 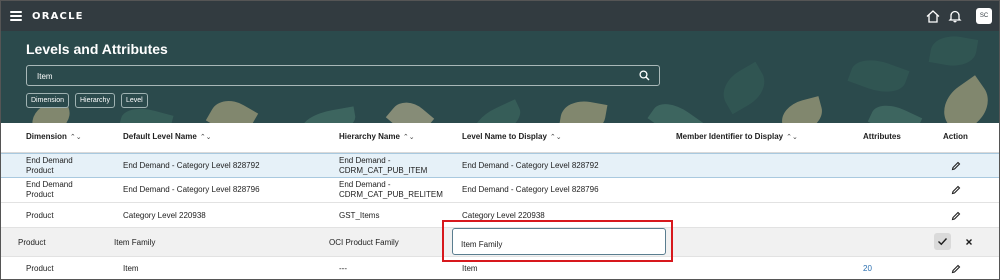 What do you see at coordinates (332, 76) in the screenshot?
I see `search-input` at bounding box center [332, 76].